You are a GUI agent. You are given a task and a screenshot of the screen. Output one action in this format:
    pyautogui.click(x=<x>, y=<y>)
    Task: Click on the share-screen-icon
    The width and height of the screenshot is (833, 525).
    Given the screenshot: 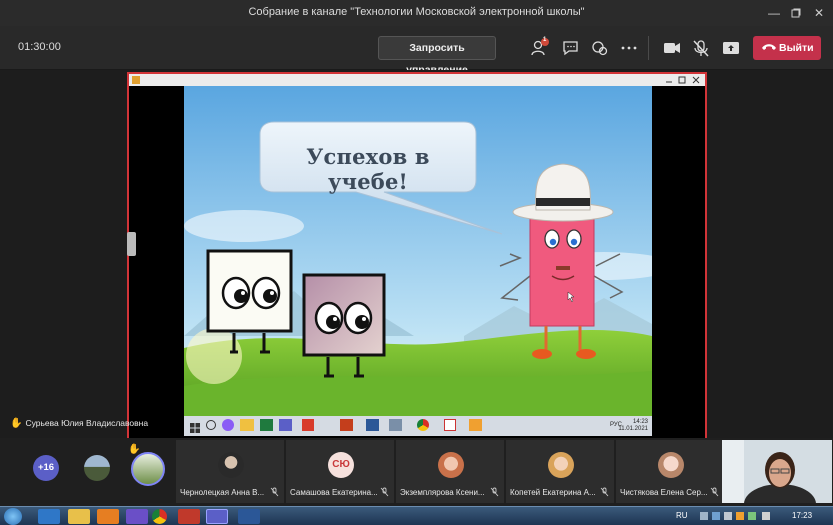 What is the action you would take?
    pyautogui.click(x=731, y=48)
    